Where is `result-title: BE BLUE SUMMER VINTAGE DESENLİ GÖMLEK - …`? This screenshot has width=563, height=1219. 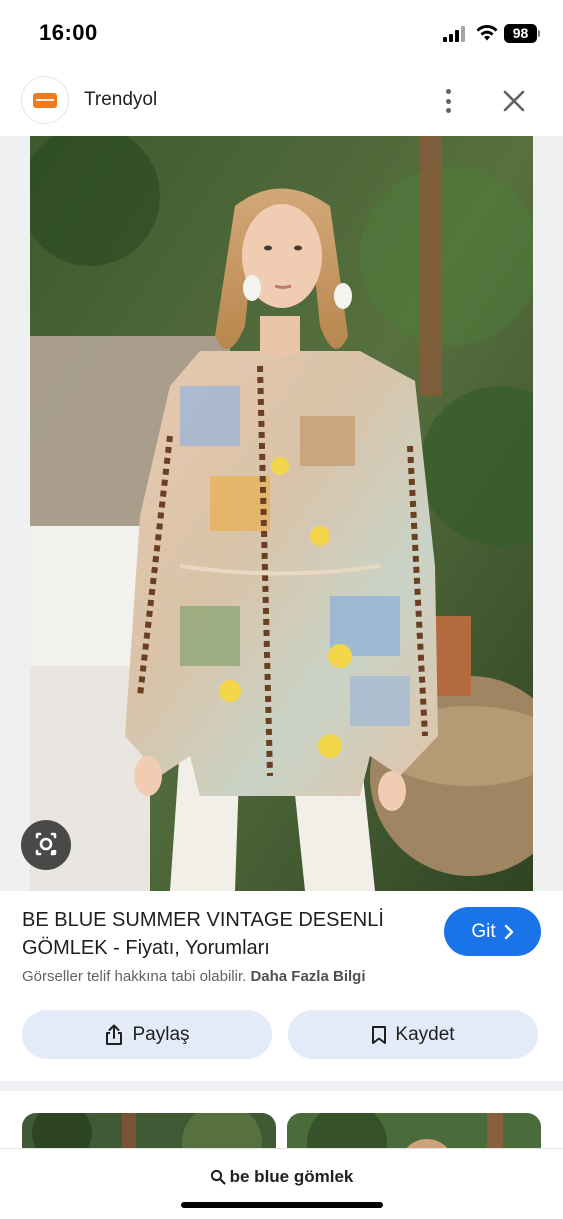 result-title: BE BLUE SUMMER VINTAGE DESENLİ GÖMLEK - … is located at coordinates (222, 934).